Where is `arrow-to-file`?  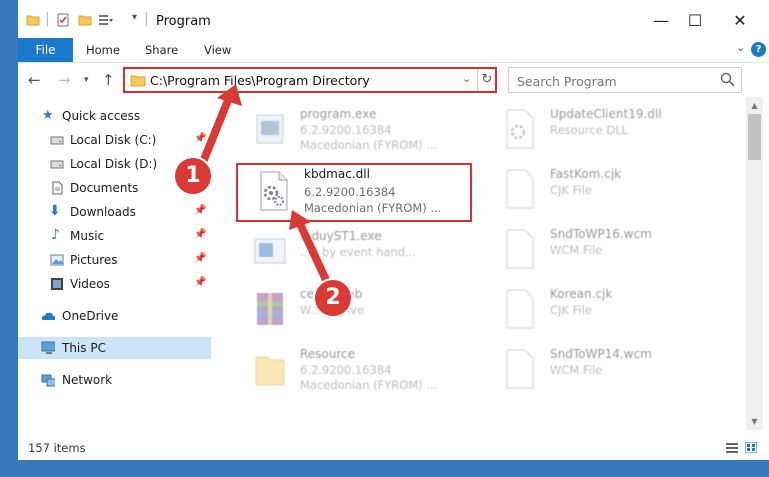 arrow-to-file is located at coordinates (314, 254).